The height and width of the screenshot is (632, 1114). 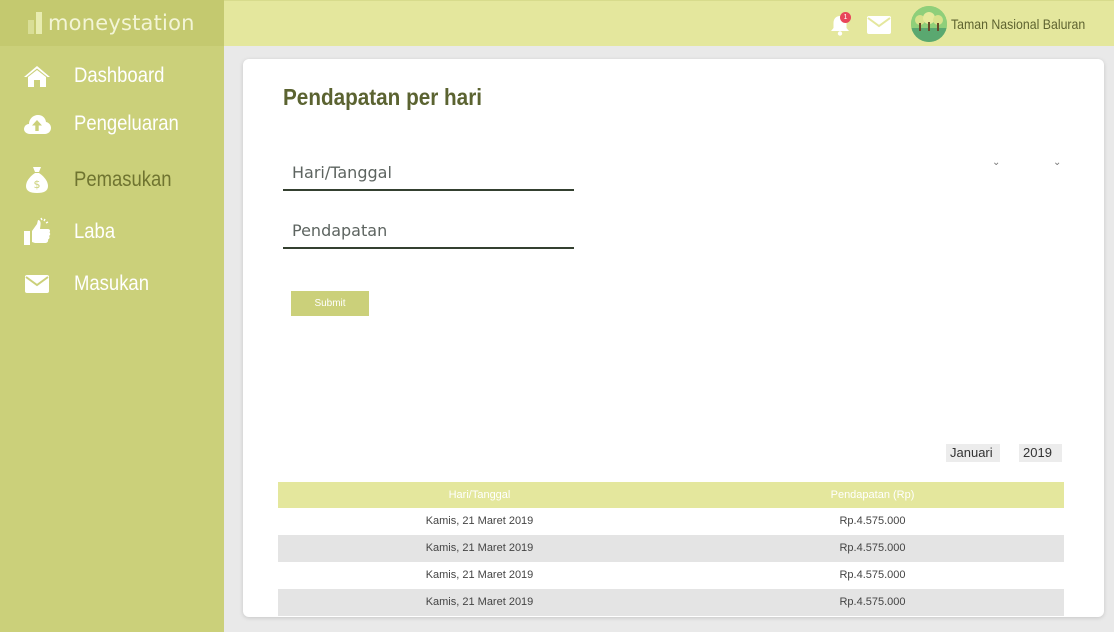 What do you see at coordinates (428, 173) in the screenshot?
I see `date-field` at bounding box center [428, 173].